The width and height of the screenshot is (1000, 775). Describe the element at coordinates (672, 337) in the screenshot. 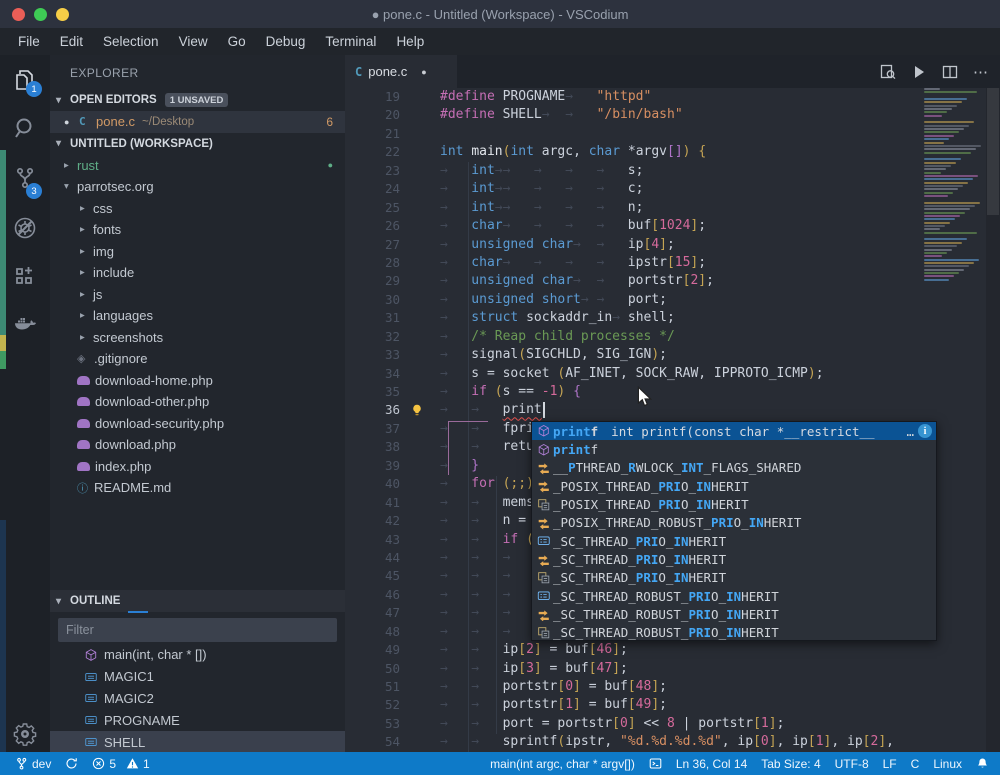

I see `code-line-32: 32 →/* Reap child processes */` at that location.